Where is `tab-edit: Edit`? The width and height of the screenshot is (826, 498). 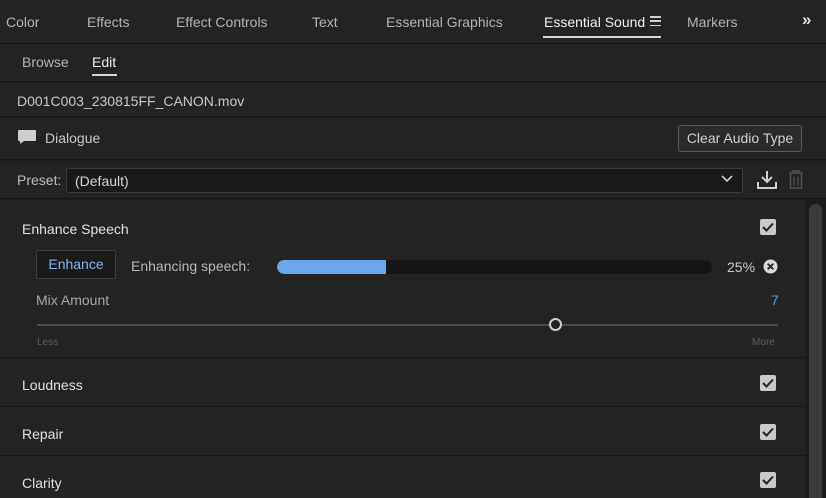
tab-edit: Edit is located at coordinates (104, 62).